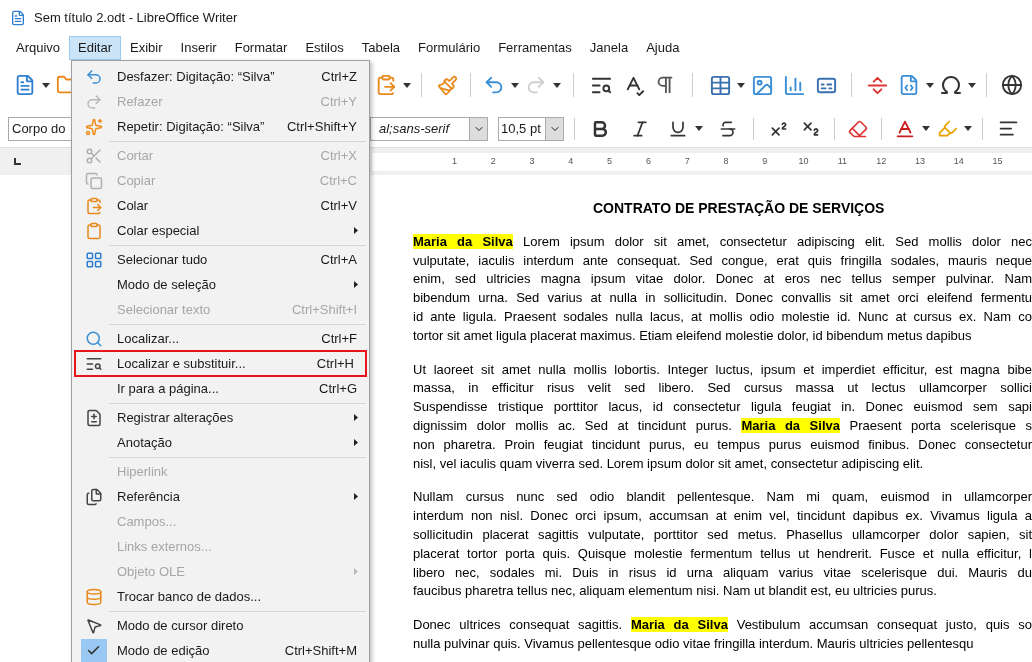  I want to click on menu-bar-item: Tabela, so click(381, 48).